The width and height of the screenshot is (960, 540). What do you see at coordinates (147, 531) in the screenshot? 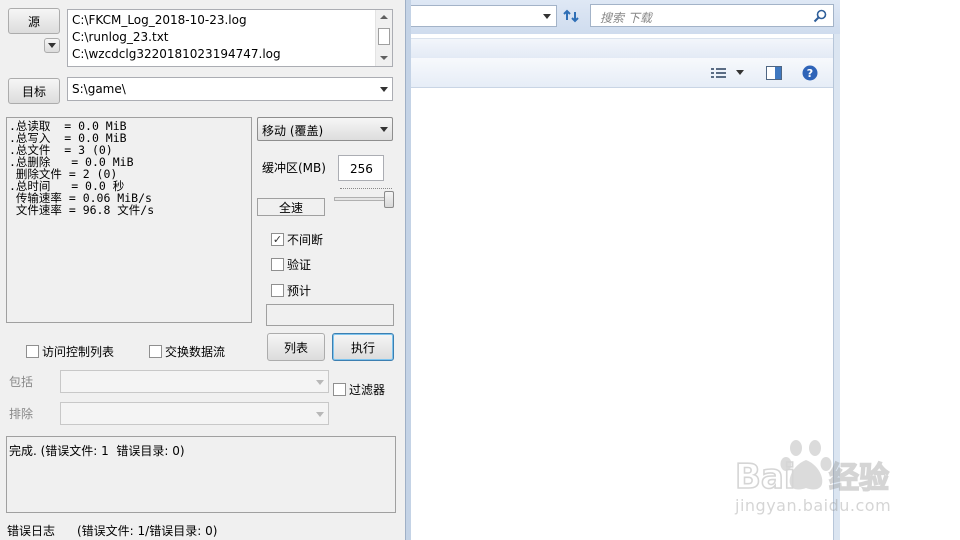
I see `error-status: (错误文件: 1/错误目录: 0)` at bounding box center [147, 531].